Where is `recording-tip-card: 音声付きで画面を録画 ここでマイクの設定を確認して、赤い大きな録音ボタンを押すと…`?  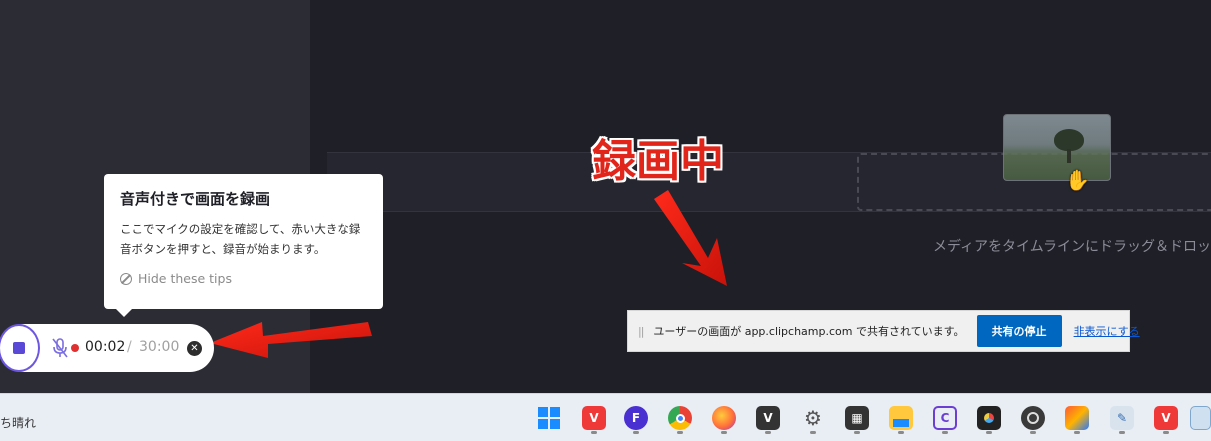 recording-tip-card: 音声付きで画面を録画 ここでマイクの設定を確認して、赤い大きな録音ボタンを押すと… is located at coordinates (243, 245).